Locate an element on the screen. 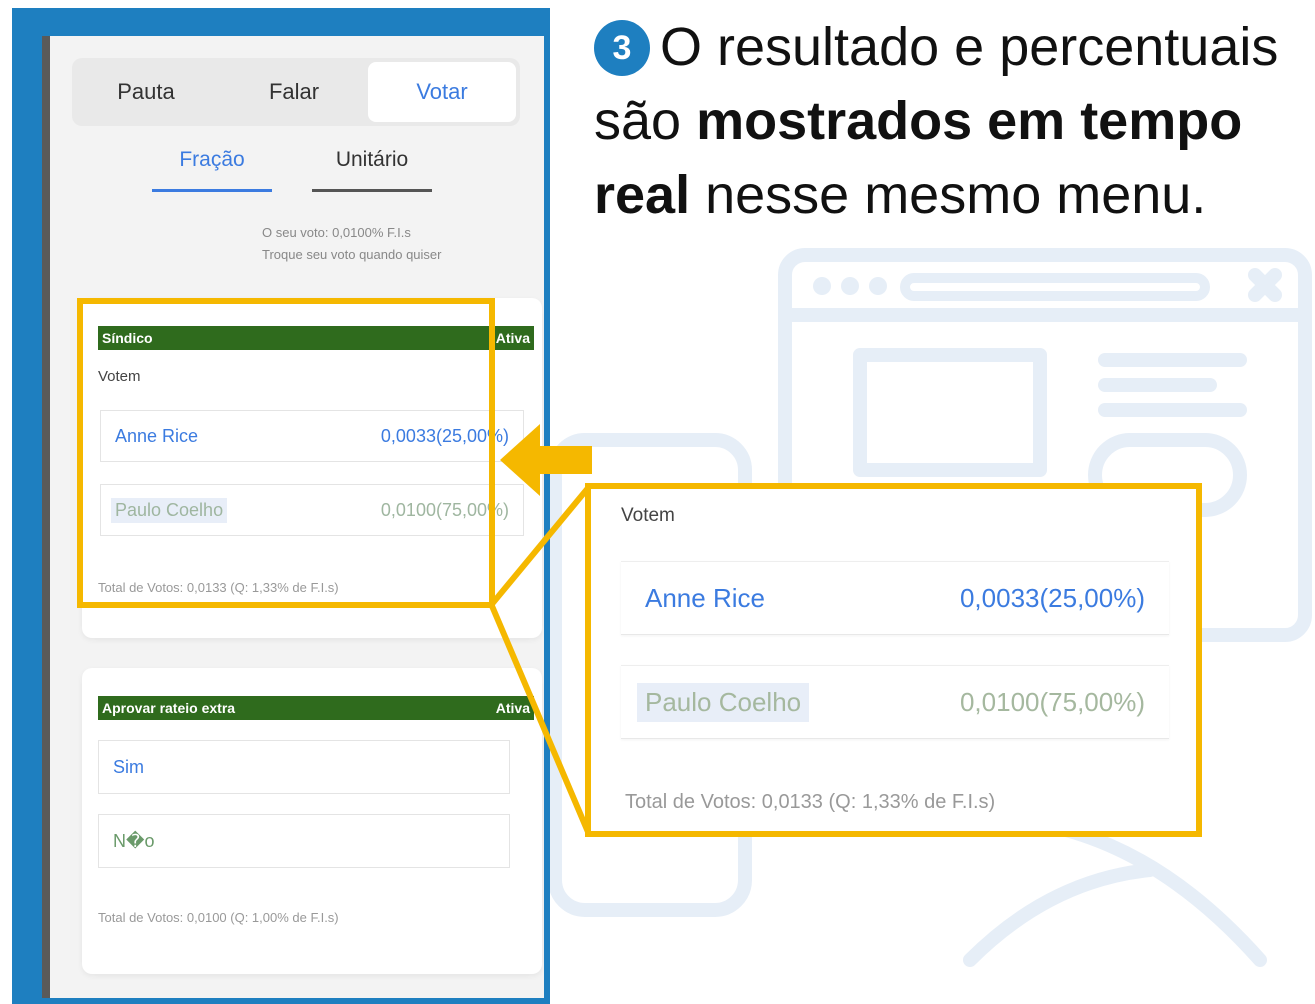  subtab-fracao: Fração is located at coordinates (212, 170).